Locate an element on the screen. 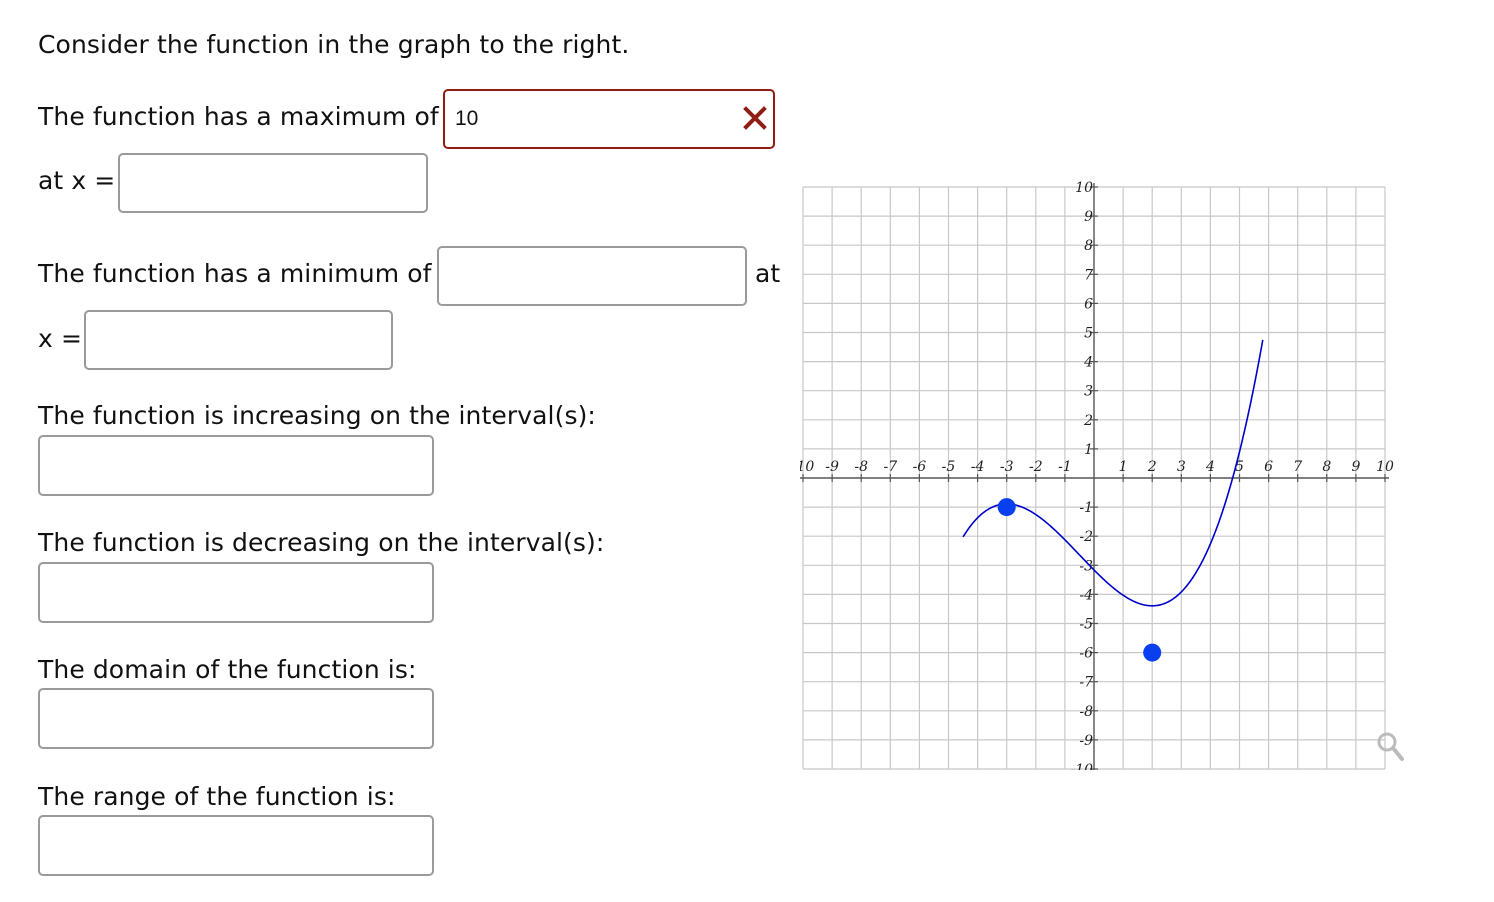 The width and height of the screenshot is (1494, 902). x-tick-label: -7 is located at coordinates (890, 467).